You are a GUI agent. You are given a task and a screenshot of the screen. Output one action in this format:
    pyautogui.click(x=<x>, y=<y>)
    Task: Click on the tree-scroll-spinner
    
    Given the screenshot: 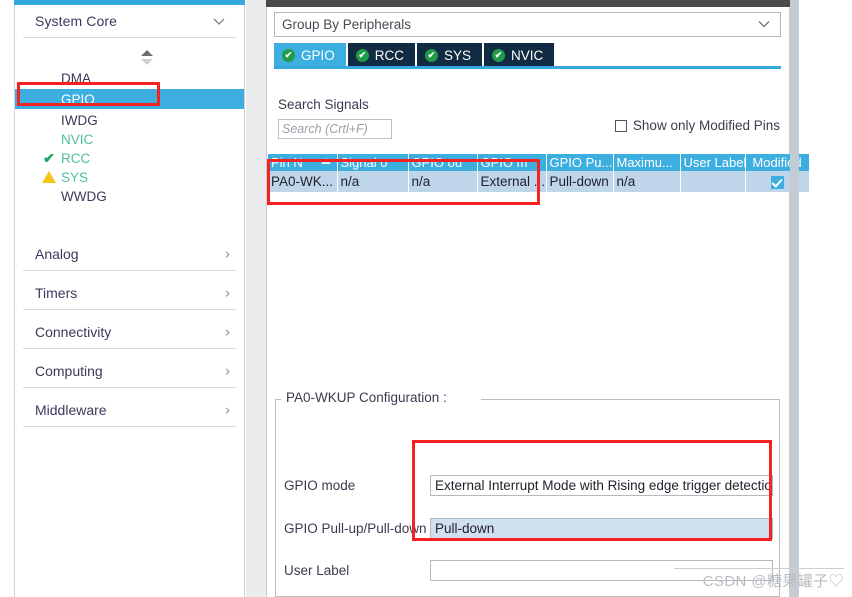 What is the action you would take?
    pyautogui.click(x=147, y=59)
    